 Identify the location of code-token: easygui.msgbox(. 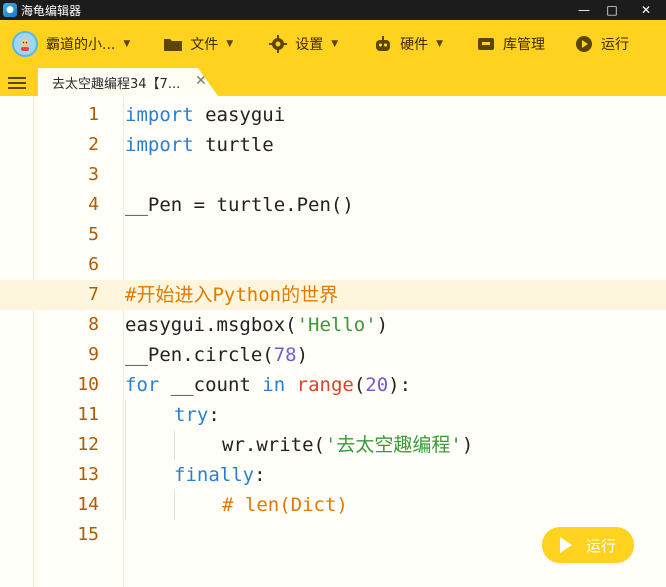
(211, 325).